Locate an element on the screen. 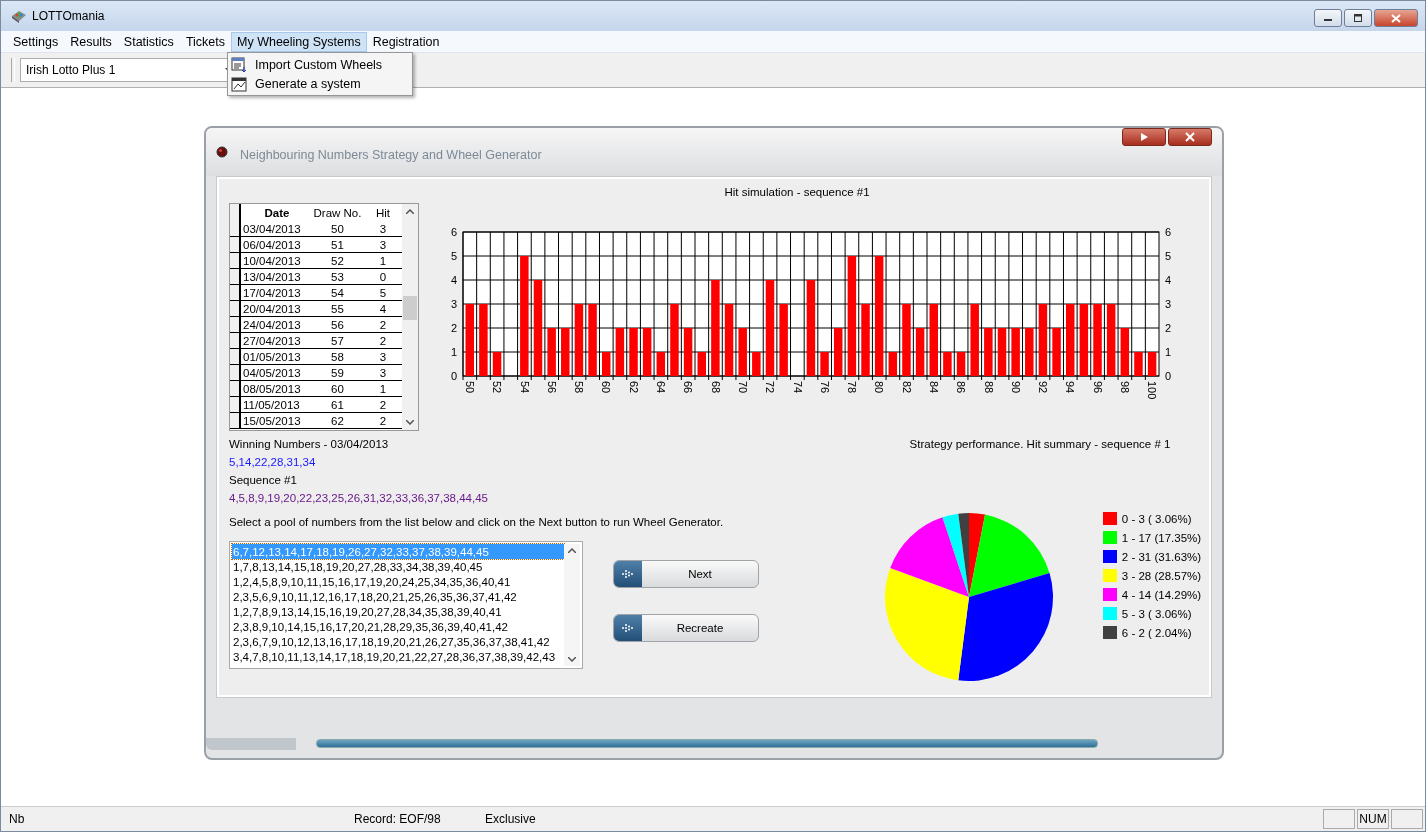 The width and height of the screenshot is (1426, 832). action-button: Next is located at coordinates (686, 574).